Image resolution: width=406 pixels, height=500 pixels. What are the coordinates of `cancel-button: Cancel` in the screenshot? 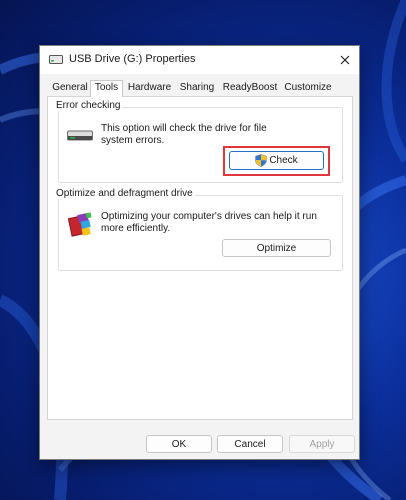 It's located at (250, 444).